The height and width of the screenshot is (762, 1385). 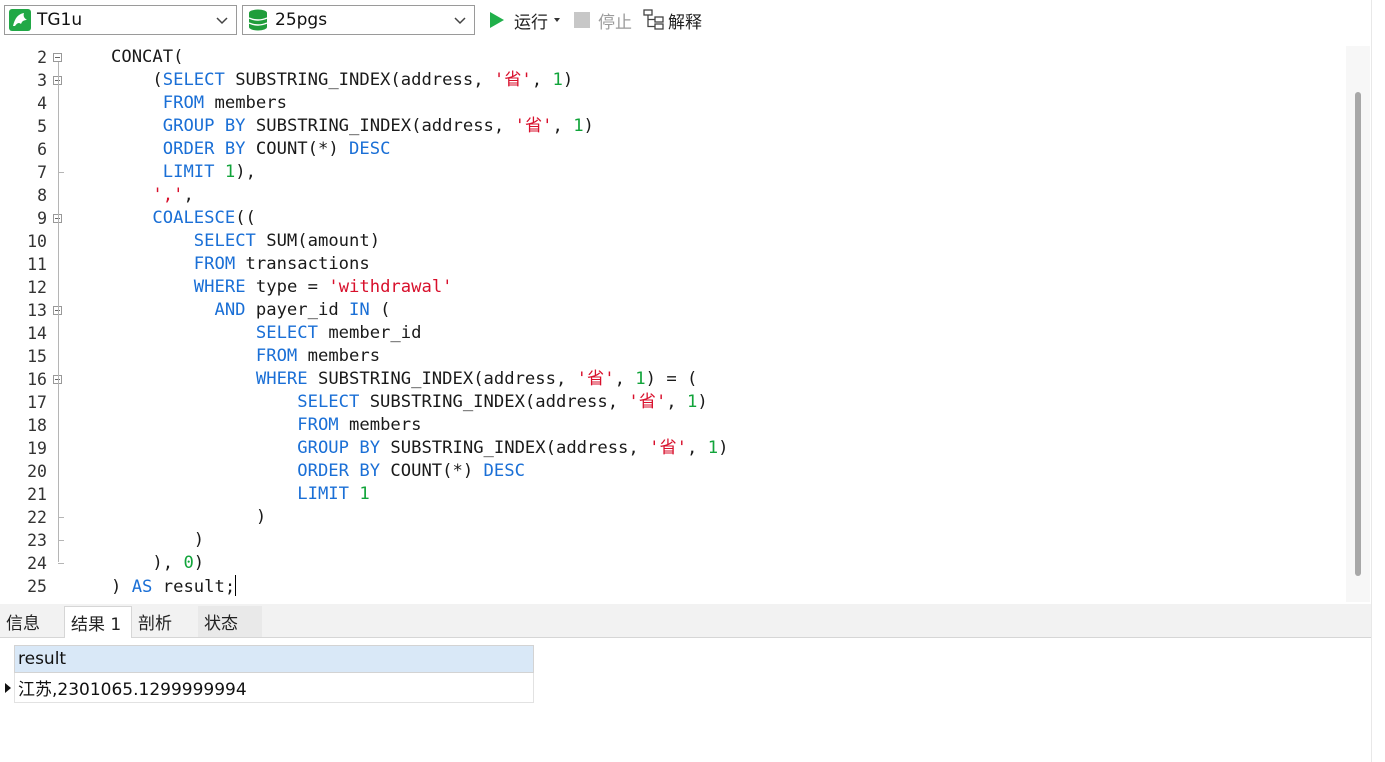 I want to click on run-label: 运行, so click(x=531, y=22).